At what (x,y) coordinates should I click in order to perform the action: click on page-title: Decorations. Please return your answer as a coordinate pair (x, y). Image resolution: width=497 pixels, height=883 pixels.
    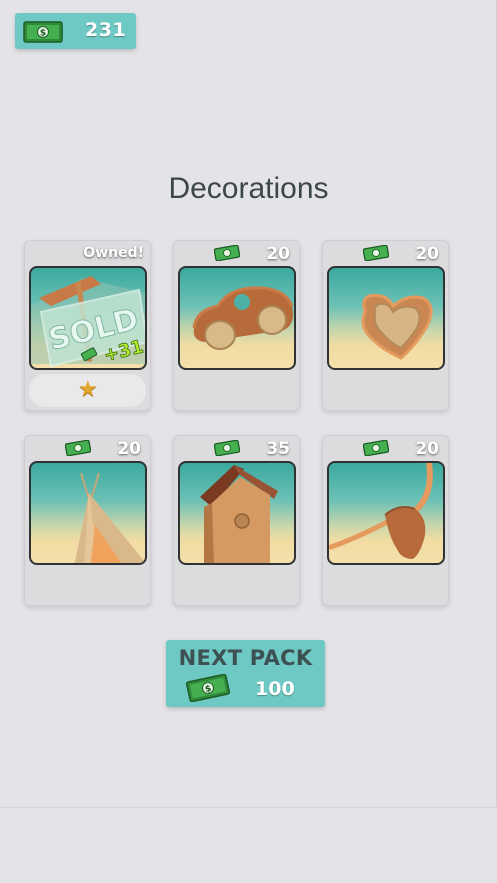
    Looking at the image, I should click on (248, 188).